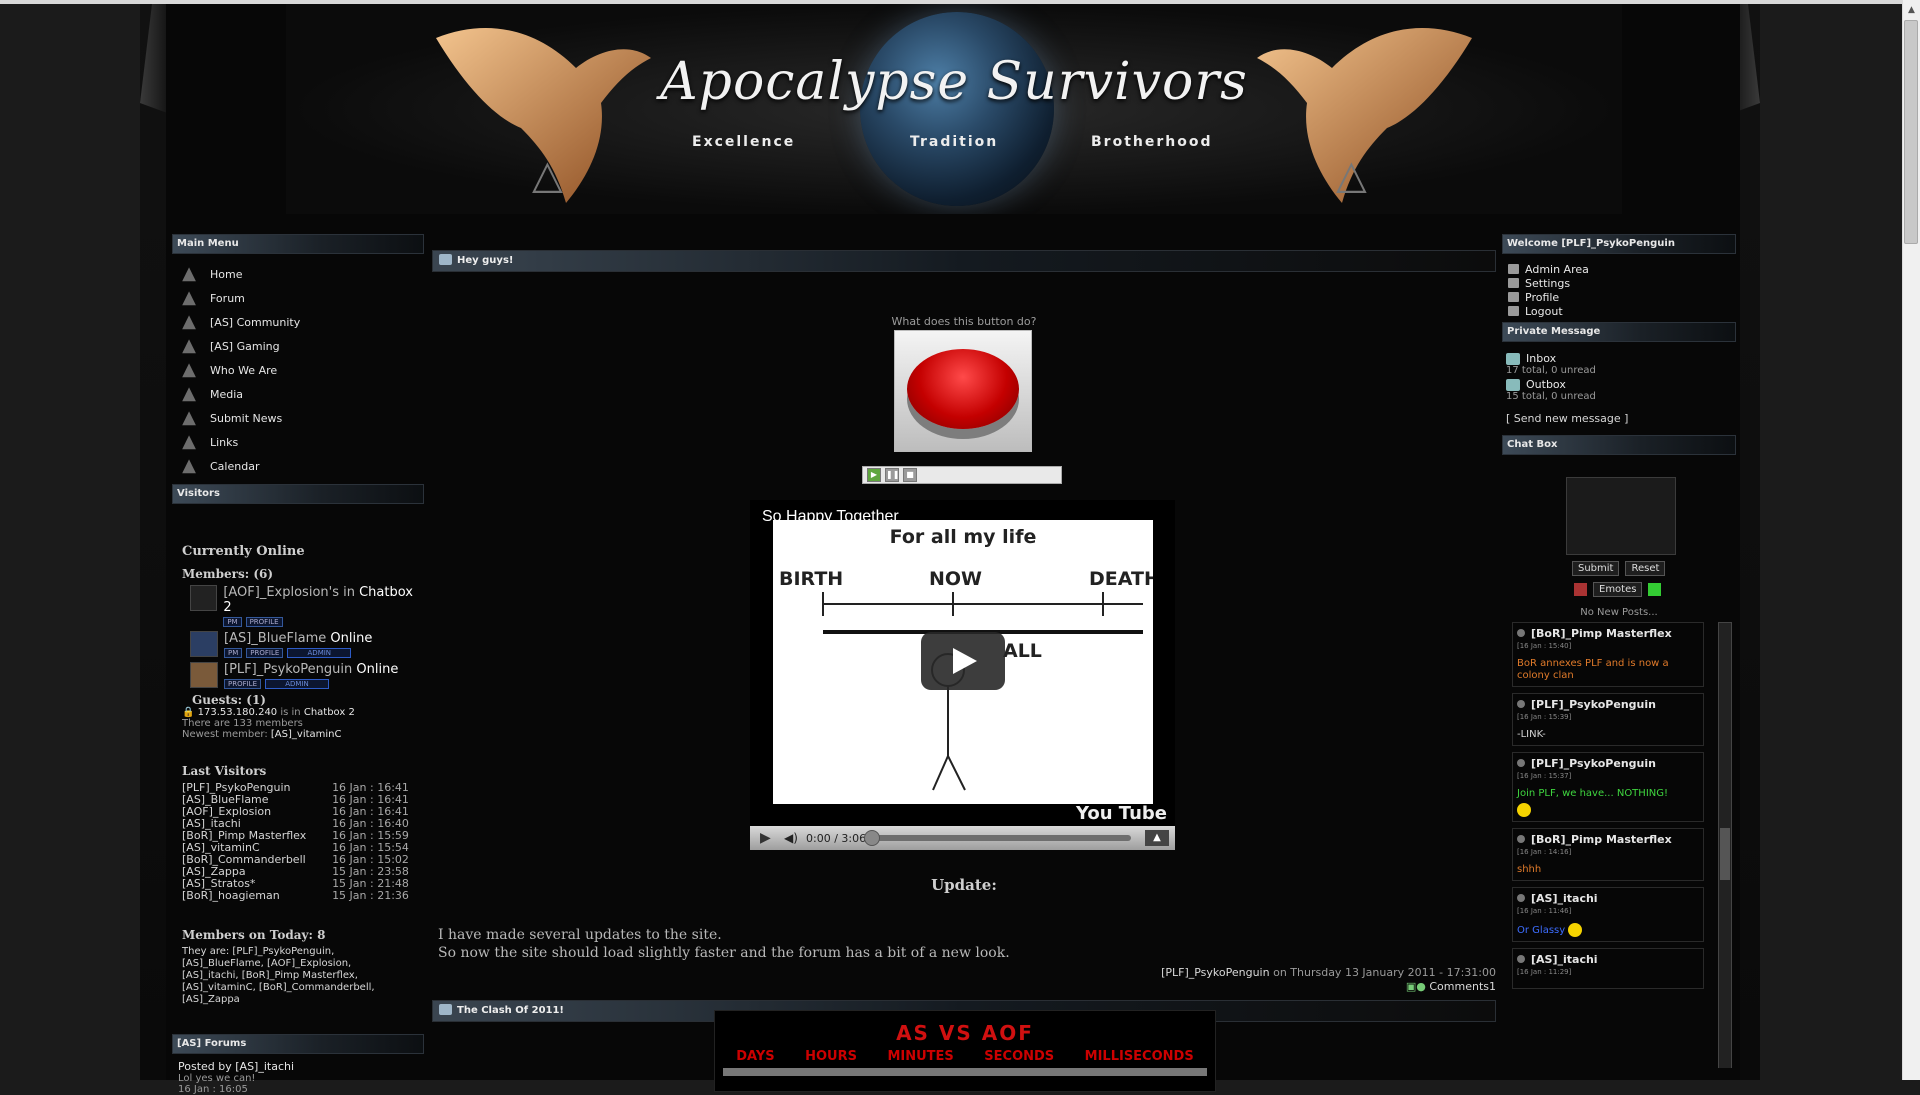 The height and width of the screenshot is (1095, 1920). I want to click on avatar, so click(204, 598).